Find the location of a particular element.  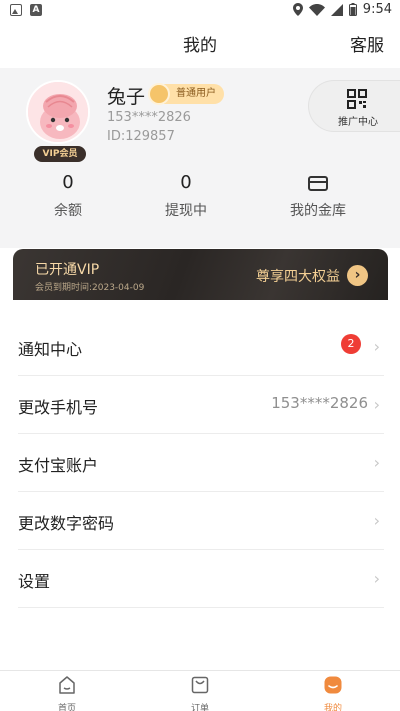

vip-banner: 已开通VIP 会员到期时间:2023-04-09 尊享四大权益 › is located at coordinates (200, 274).